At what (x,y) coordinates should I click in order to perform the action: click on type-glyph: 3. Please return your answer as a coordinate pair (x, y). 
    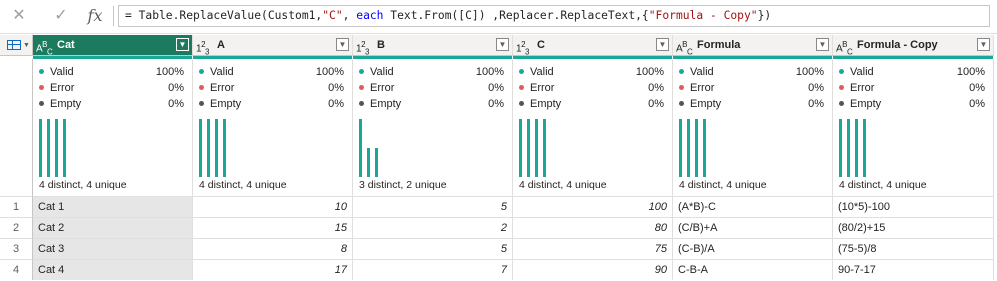
    Looking at the image, I should click on (527, 52).